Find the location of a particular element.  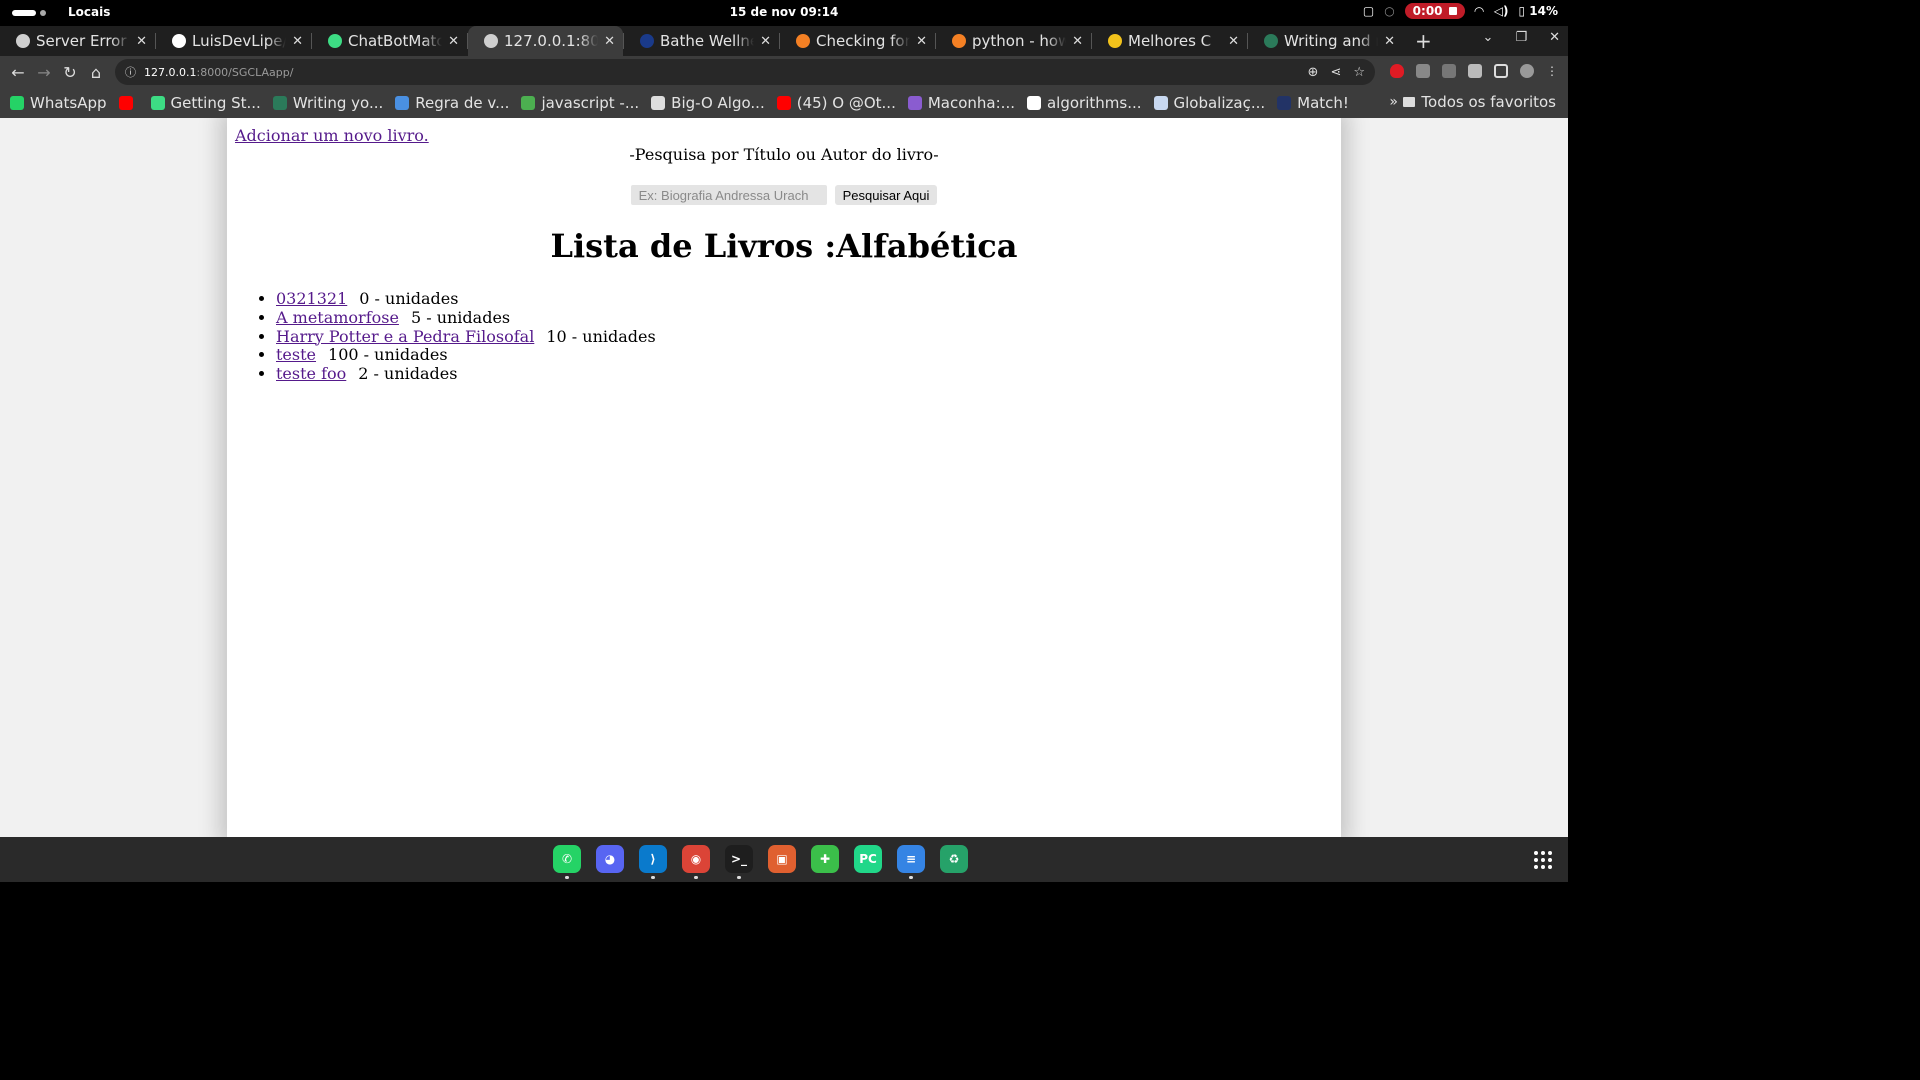

activities-button is located at coordinates (29, 13).